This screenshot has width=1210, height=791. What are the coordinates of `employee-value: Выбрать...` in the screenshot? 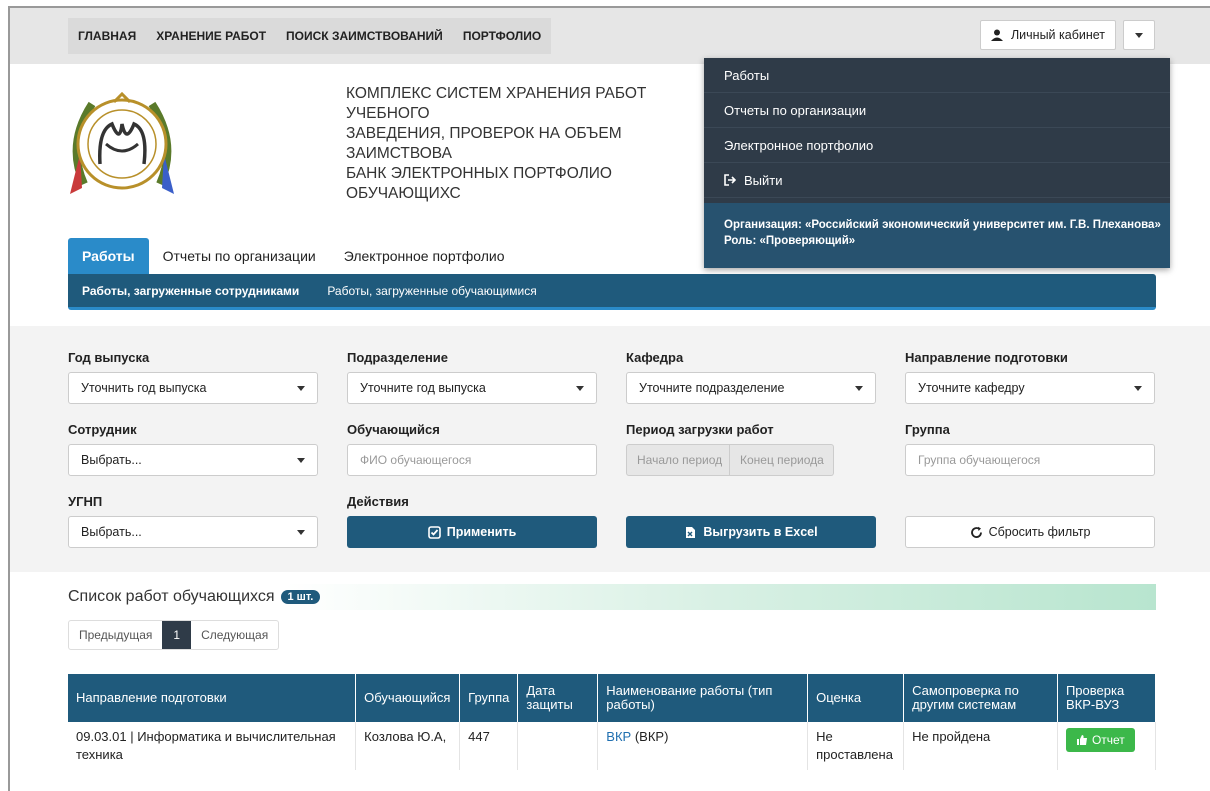 It's located at (111, 460).